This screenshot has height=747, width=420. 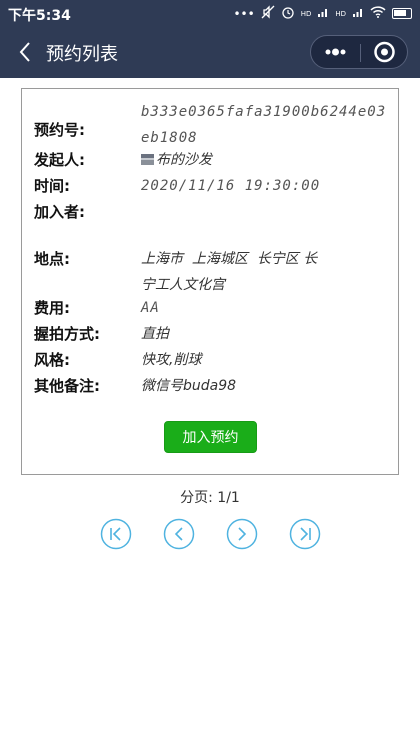 I want to click on first-page-button, so click(x=116, y=534).